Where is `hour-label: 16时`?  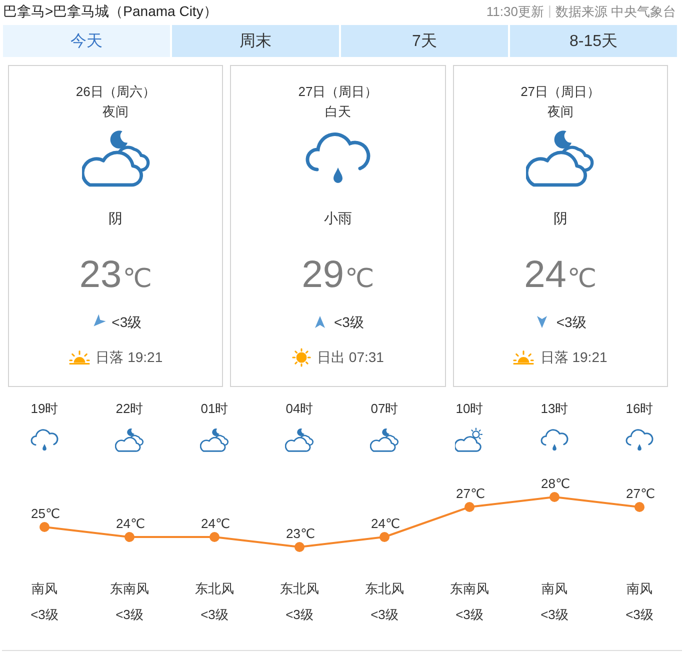 hour-label: 16时 is located at coordinates (640, 409).